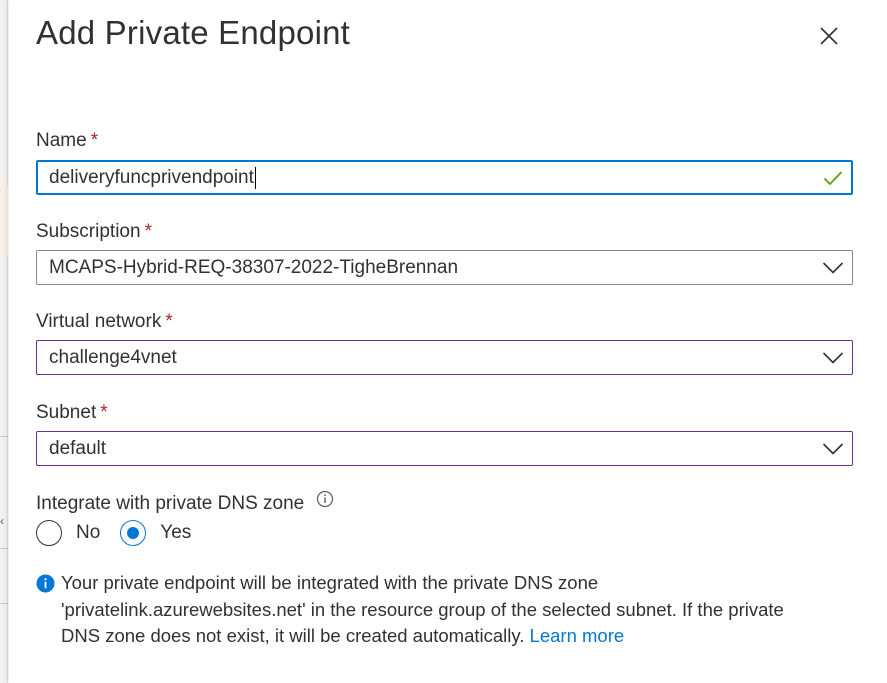 The width and height of the screenshot is (887, 683). I want to click on name-input-value: deliveryfuncprivendpoint, so click(151, 177).